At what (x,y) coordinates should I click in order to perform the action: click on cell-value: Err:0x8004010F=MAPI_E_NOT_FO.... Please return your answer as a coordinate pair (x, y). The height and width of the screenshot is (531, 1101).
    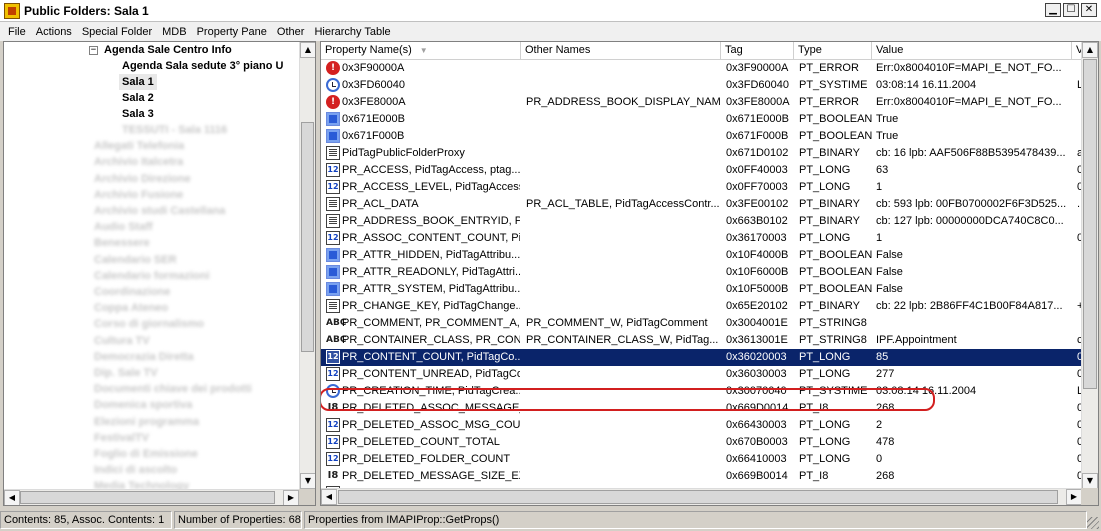
    Looking at the image, I should click on (969, 102).